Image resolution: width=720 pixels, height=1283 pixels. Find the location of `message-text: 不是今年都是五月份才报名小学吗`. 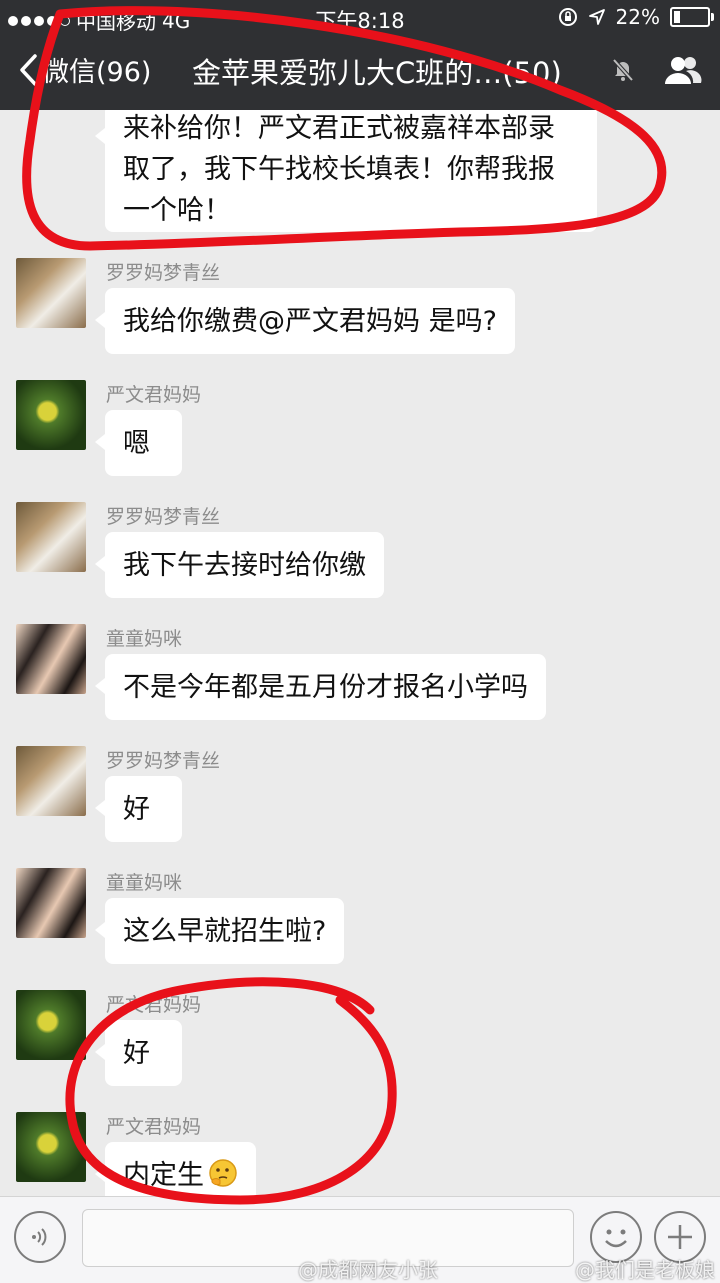

message-text: 不是今年都是五月份才报名小学吗 is located at coordinates (325, 687).